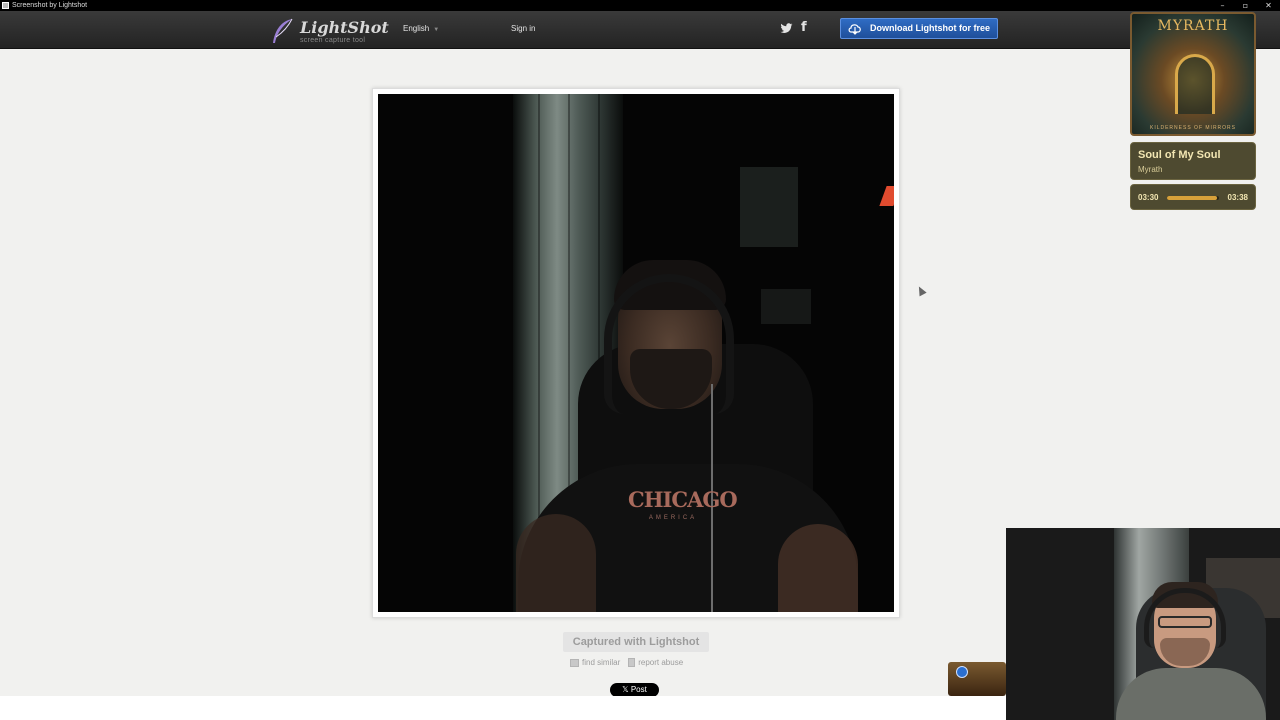  I want to click on background-shelf, so click(786, 306).